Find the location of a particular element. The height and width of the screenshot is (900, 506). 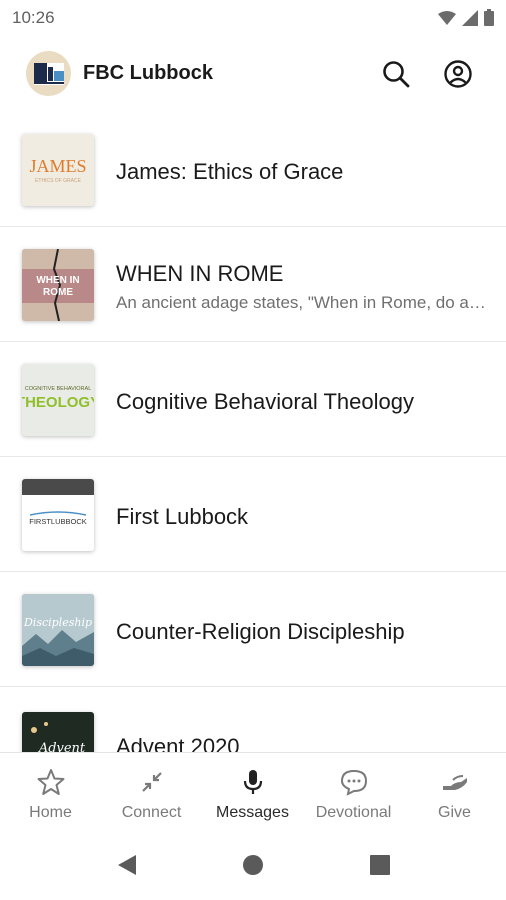

thumb-title-text: ROME is located at coordinates (58, 292).